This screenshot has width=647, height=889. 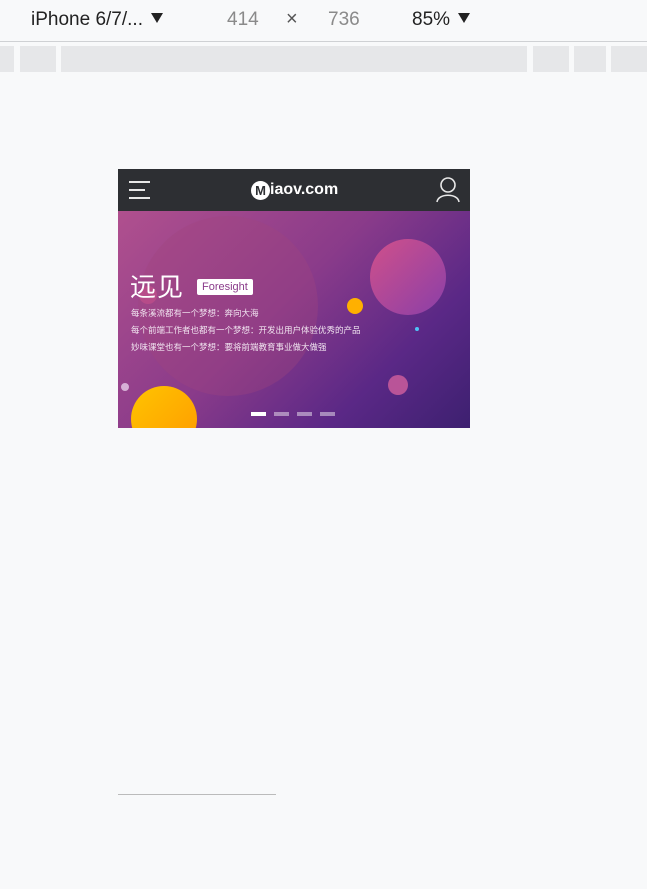 I want to click on site-header: Miaov.com, so click(x=294, y=190).